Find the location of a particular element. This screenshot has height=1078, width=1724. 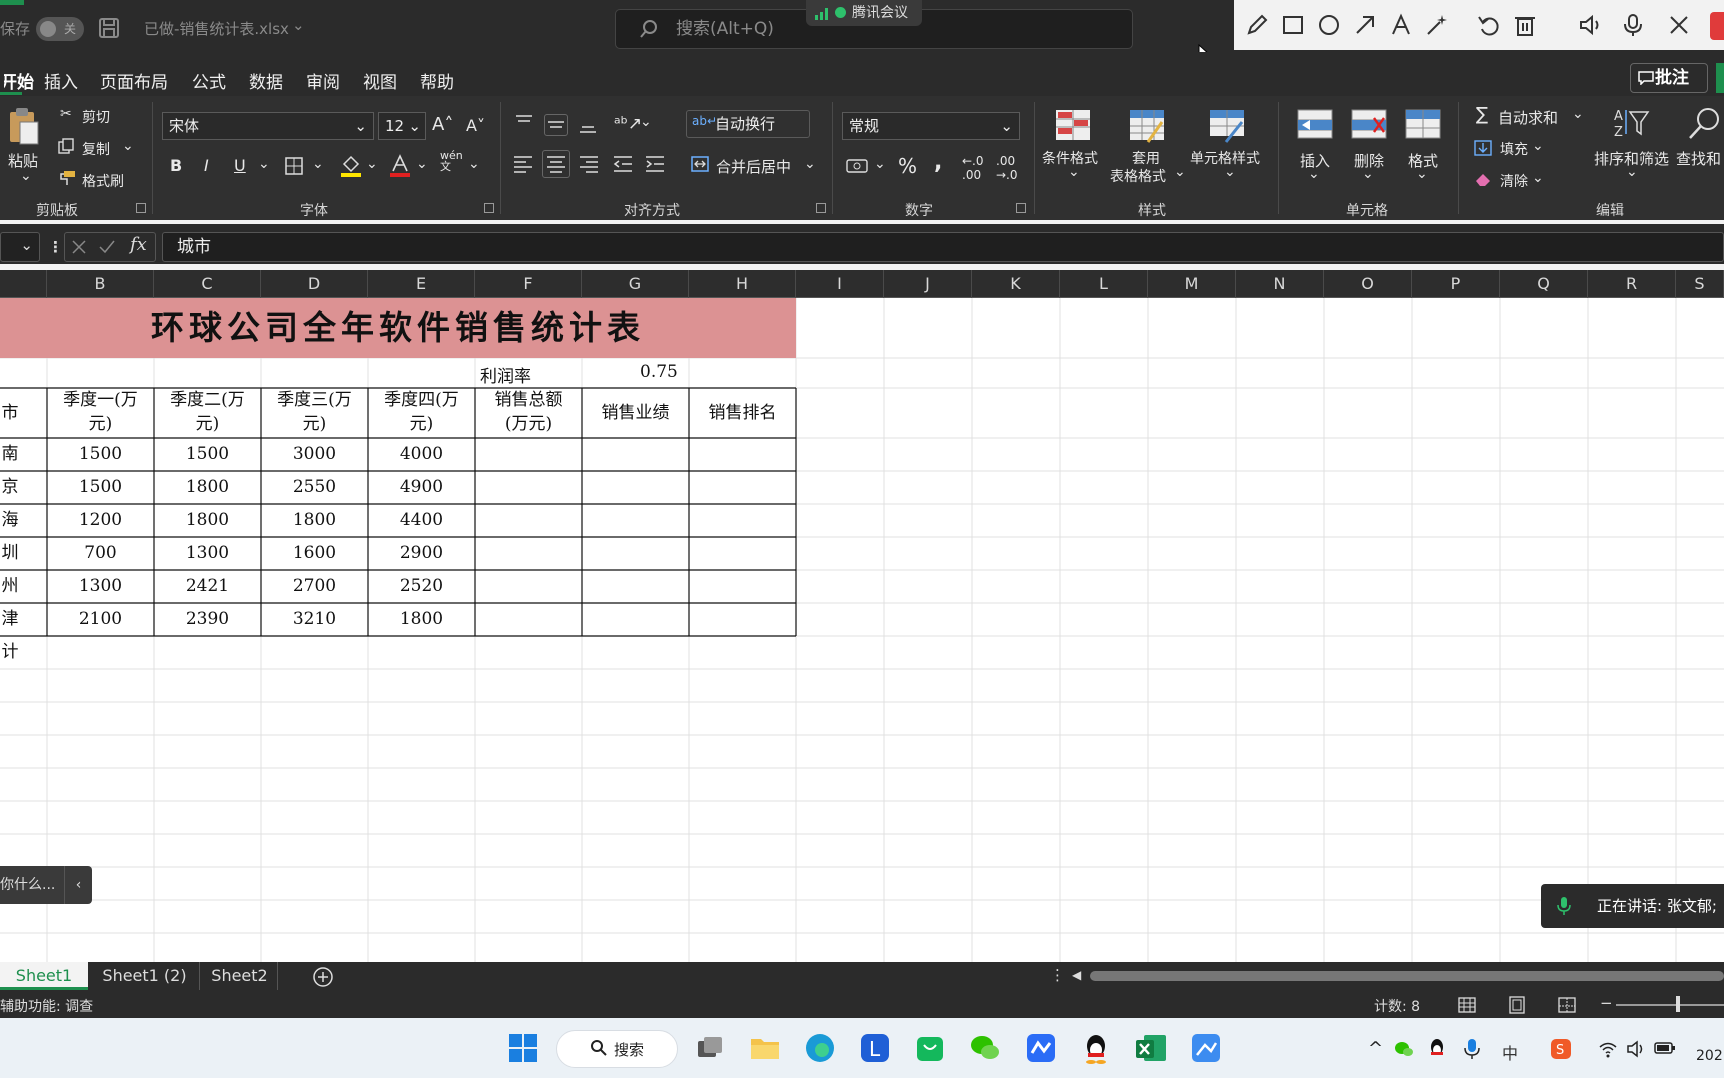

undo-icon is located at coordinates (1489, 25).